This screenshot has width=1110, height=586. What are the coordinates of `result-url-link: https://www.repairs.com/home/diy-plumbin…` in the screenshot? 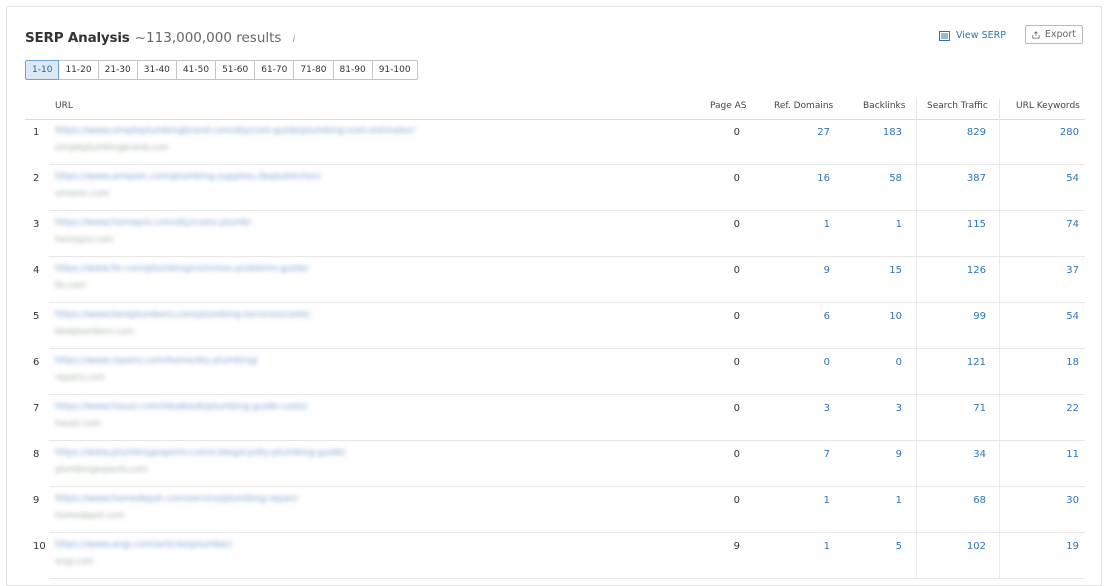 It's located at (156, 361).